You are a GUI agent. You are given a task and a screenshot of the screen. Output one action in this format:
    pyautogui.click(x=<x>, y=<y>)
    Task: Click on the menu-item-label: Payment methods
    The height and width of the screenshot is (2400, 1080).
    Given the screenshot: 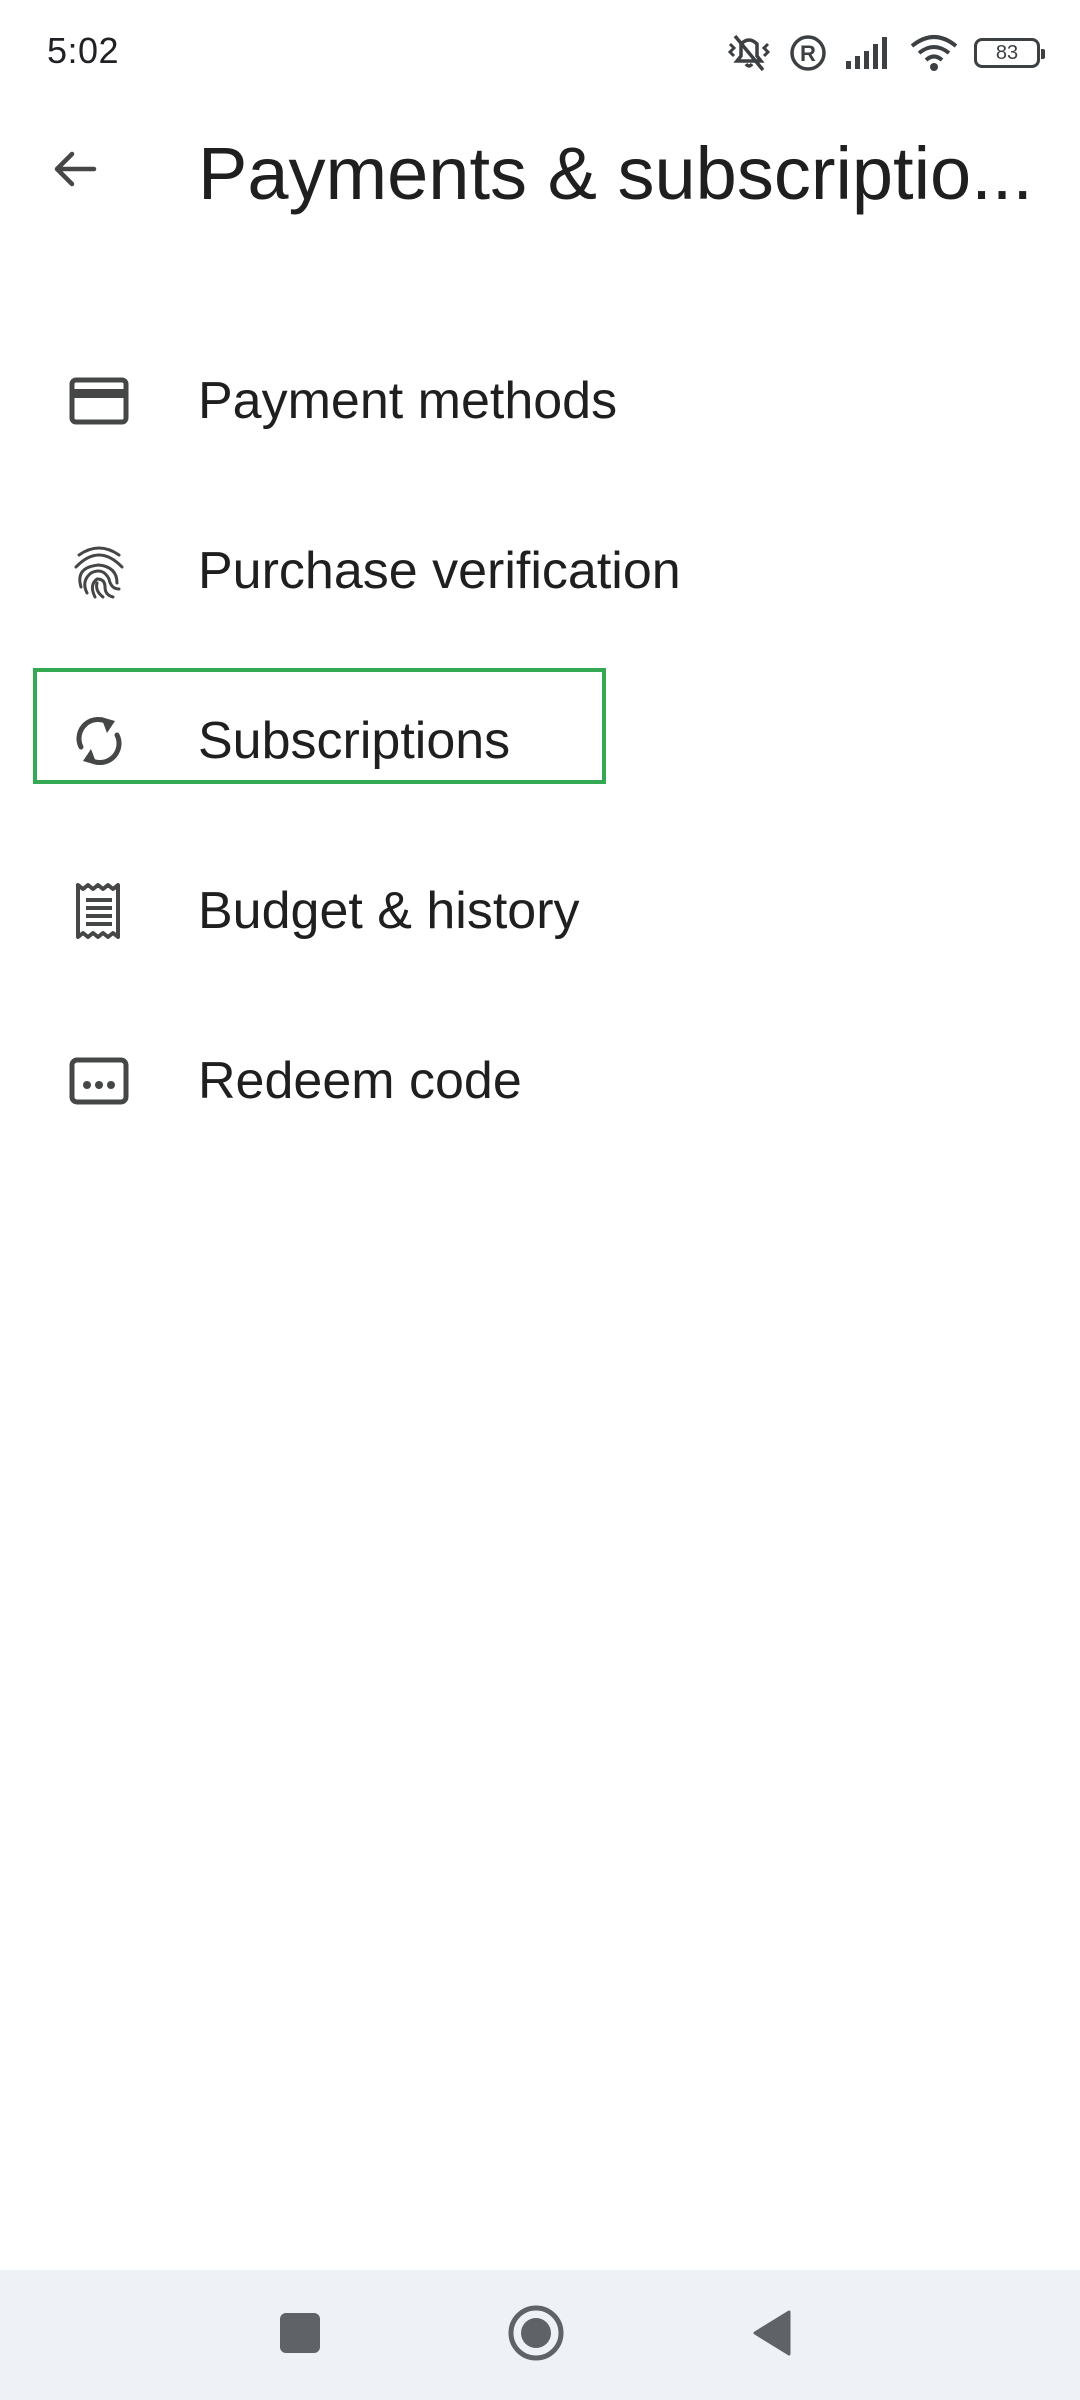 What is the action you would take?
    pyautogui.click(x=408, y=401)
    